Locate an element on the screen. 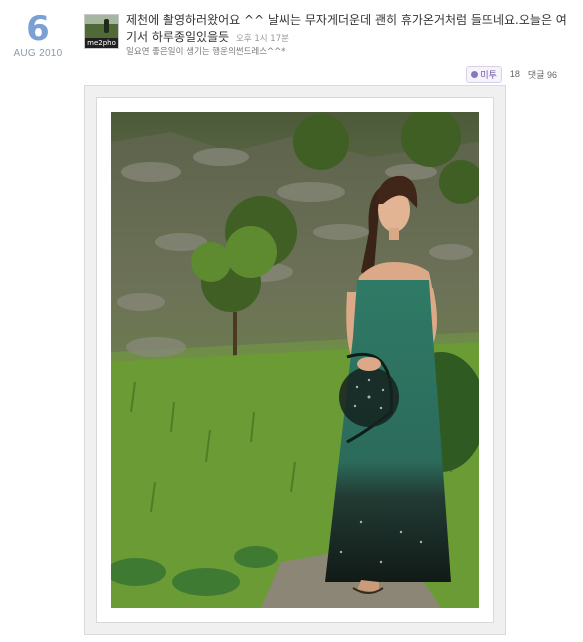 This screenshot has height=642, width=583. me2-count: 18 is located at coordinates (515, 74).